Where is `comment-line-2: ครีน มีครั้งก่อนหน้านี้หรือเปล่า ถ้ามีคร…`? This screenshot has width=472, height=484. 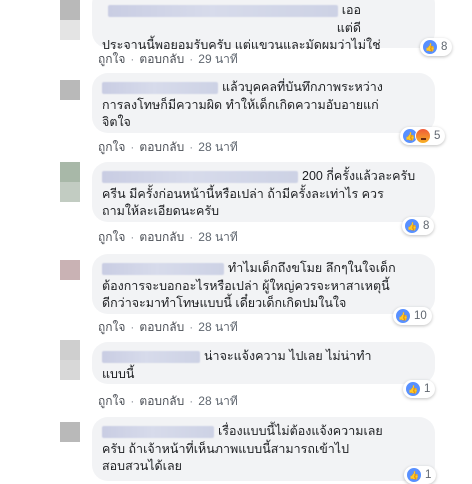 comment-line-2: ครีน มีครั้งก่อนหน้านี้หรือเปล่า ถ้ามีคร… is located at coordinates (243, 193).